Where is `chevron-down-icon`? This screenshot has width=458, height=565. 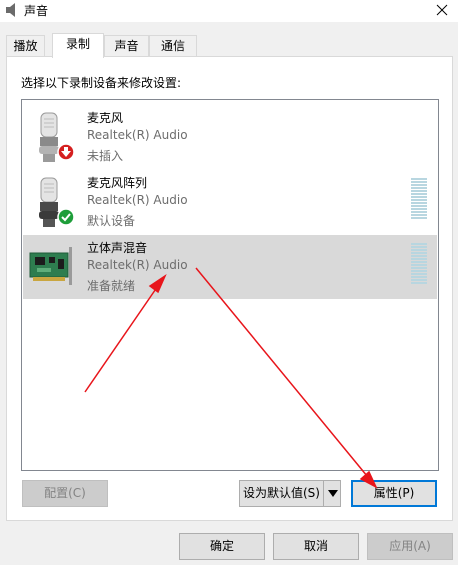
chevron-down-icon is located at coordinates (333, 493).